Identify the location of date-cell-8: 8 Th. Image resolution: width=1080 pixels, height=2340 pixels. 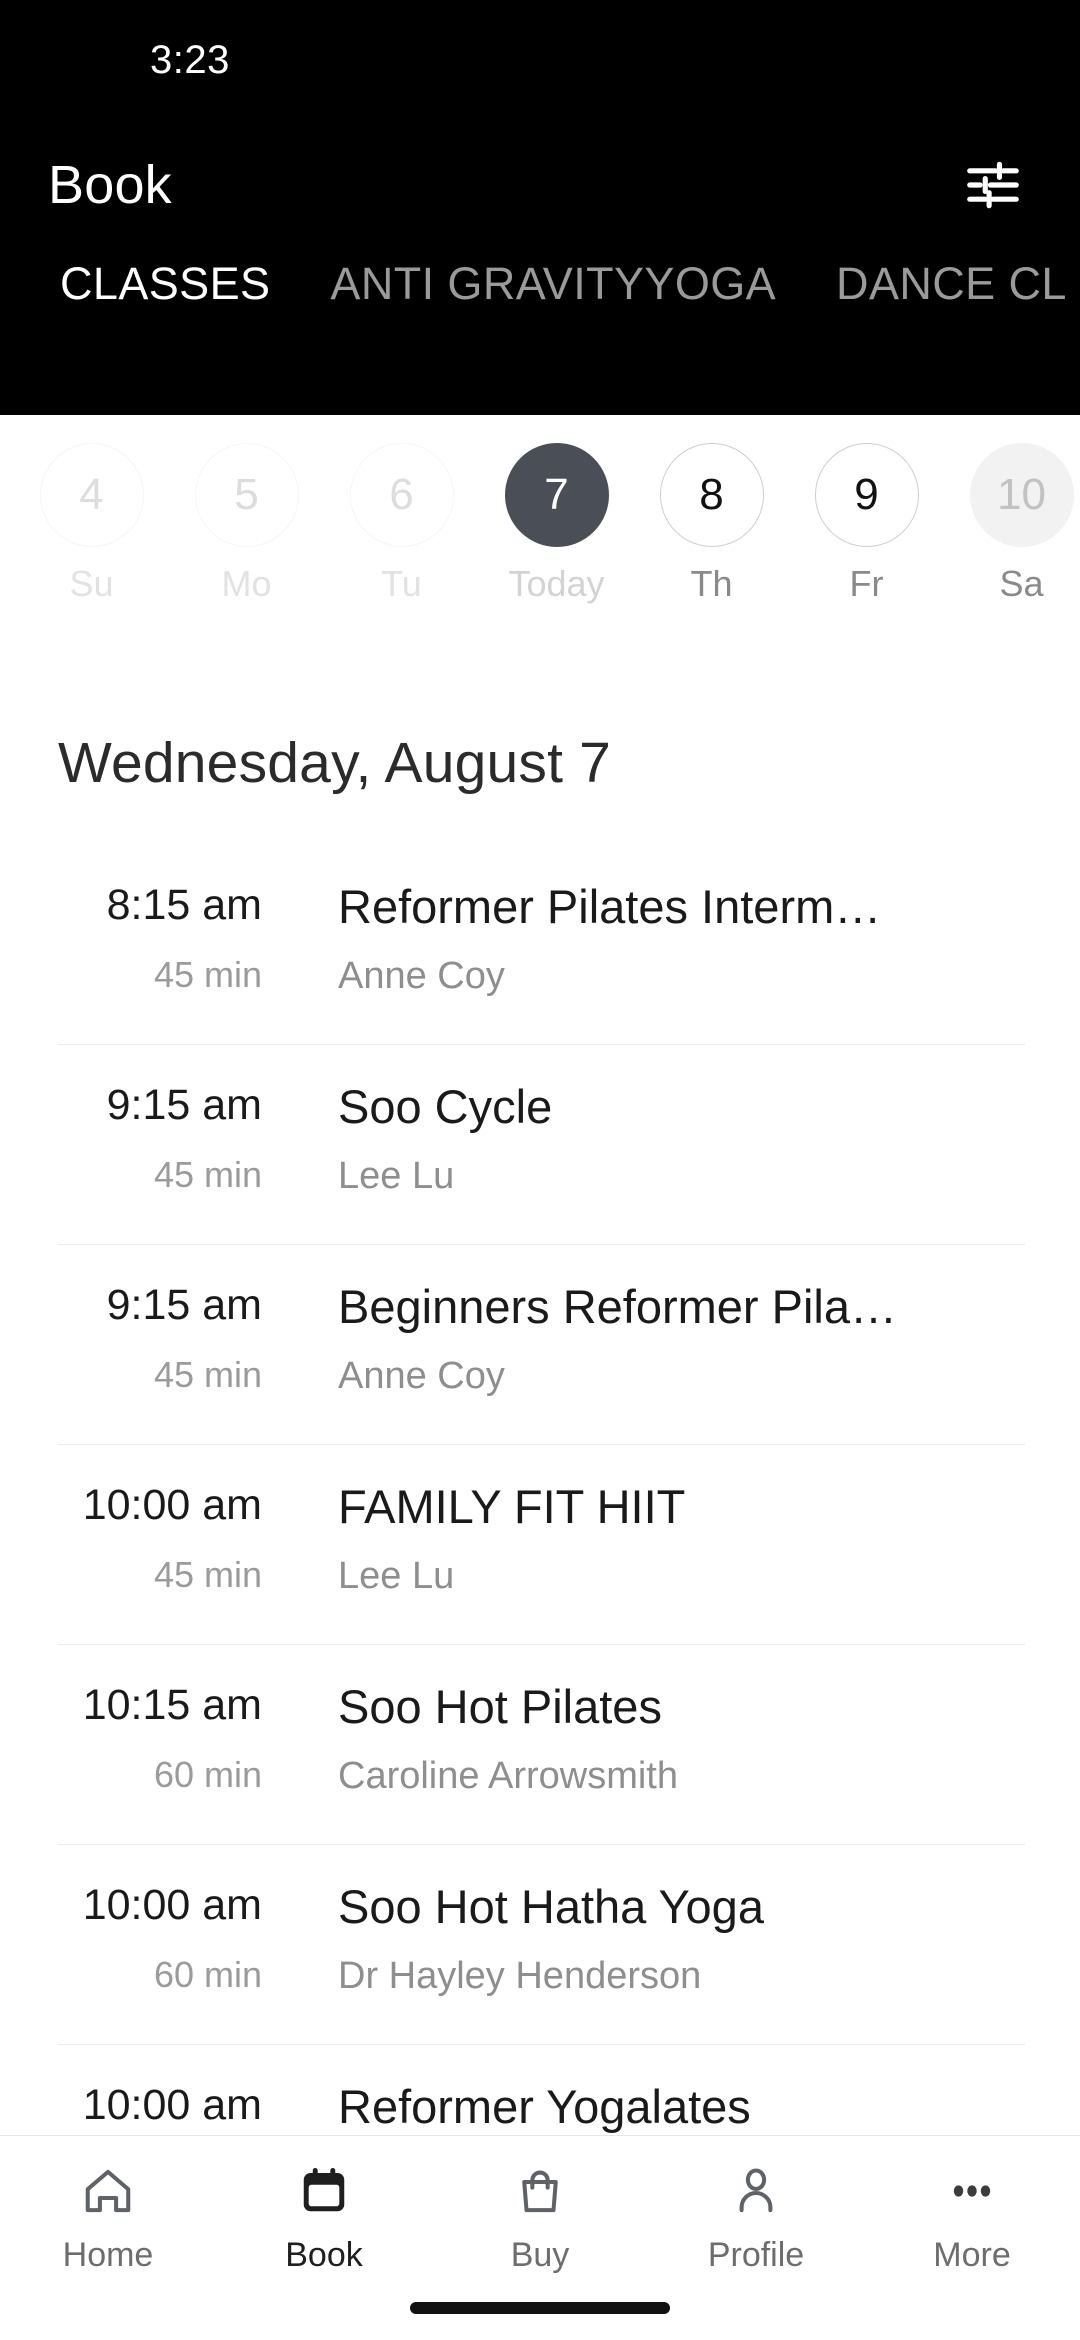
(711, 524).